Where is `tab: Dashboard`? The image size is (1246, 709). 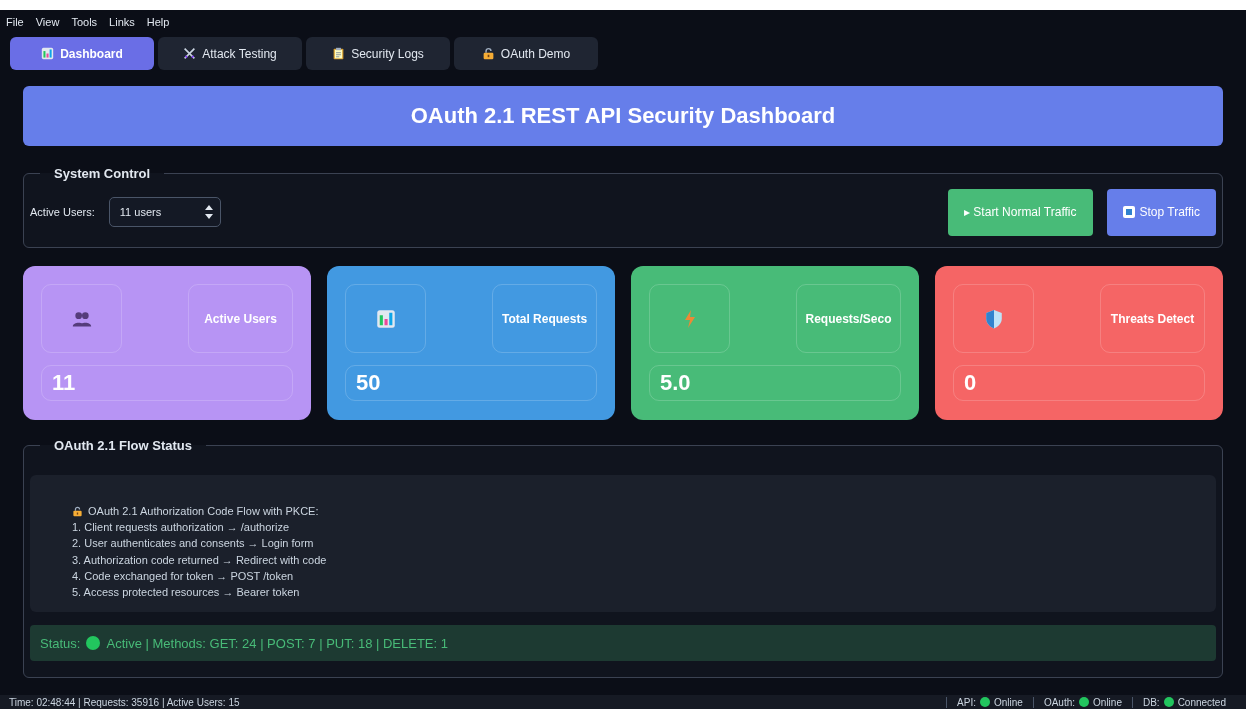 tab: Dashboard is located at coordinates (82, 53).